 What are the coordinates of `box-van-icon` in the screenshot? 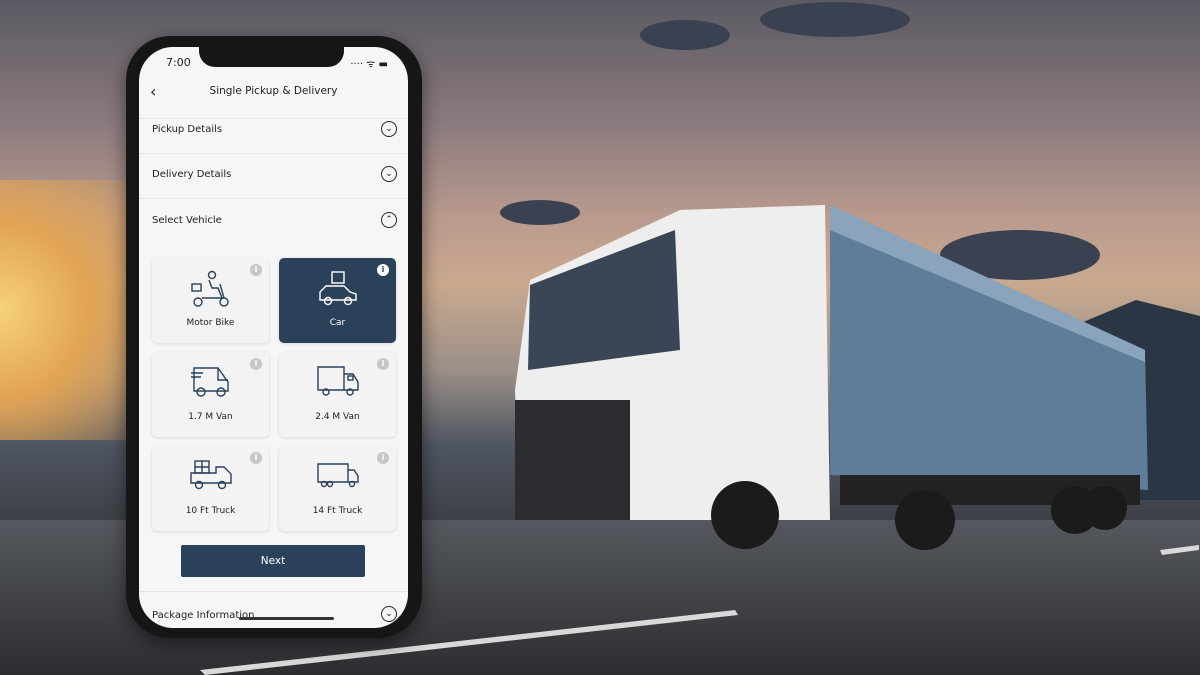 It's located at (338, 381).